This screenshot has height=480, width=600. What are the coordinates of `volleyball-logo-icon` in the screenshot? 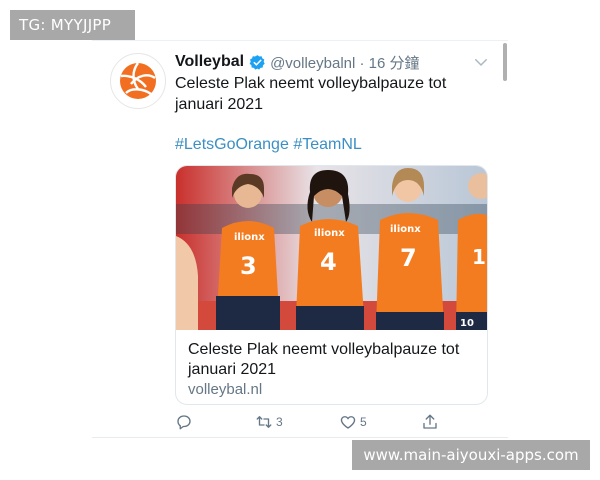 It's located at (138, 80).